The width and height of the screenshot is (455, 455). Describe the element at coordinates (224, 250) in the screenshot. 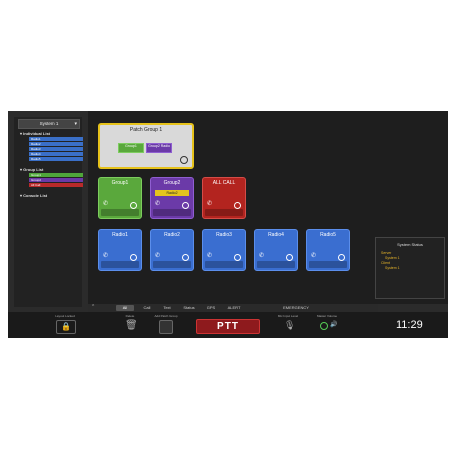

I see `radio-tile-radio3: Radio3 ✆` at that location.